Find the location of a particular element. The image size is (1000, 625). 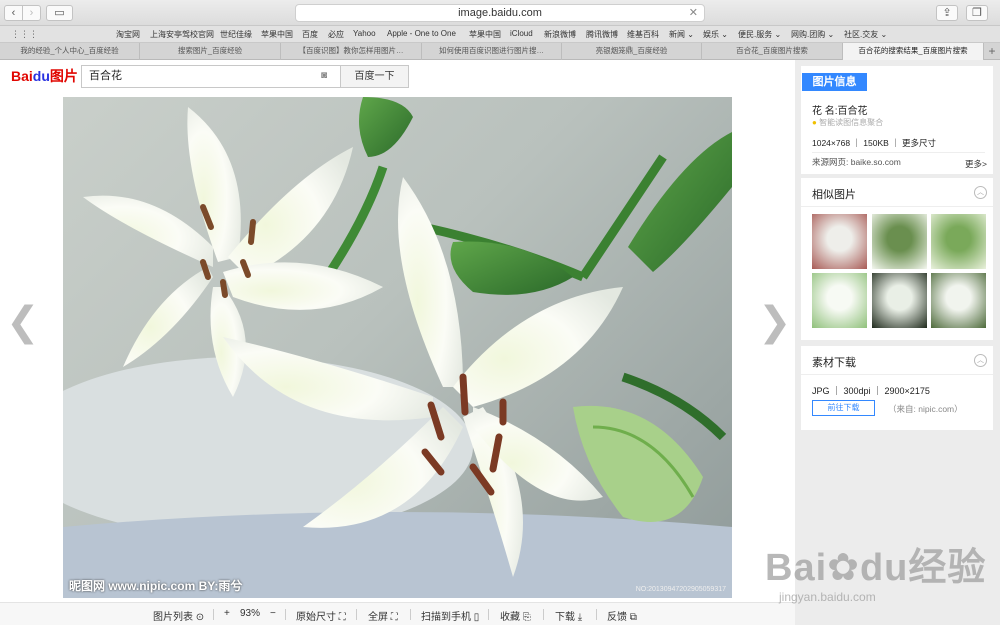

browser-tab: 百合花_百度图片搜索 is located at coordinates (772, 51).